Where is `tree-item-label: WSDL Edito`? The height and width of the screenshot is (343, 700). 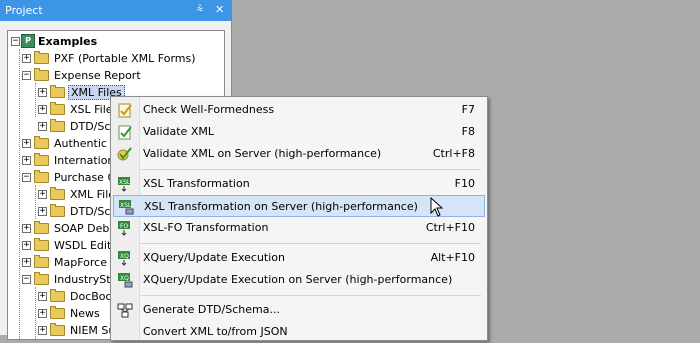 tree-item-label: WSDL Edito is located at coordinates (86, 245).